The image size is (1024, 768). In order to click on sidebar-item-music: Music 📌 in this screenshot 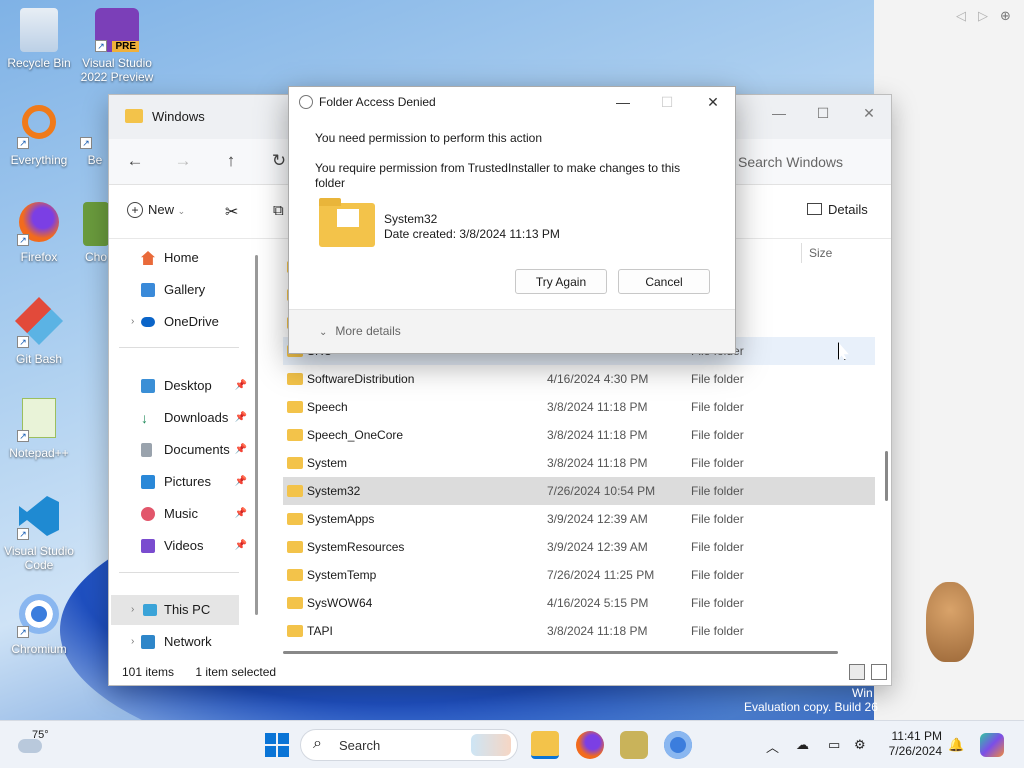, I will do `click(183, 514)`.